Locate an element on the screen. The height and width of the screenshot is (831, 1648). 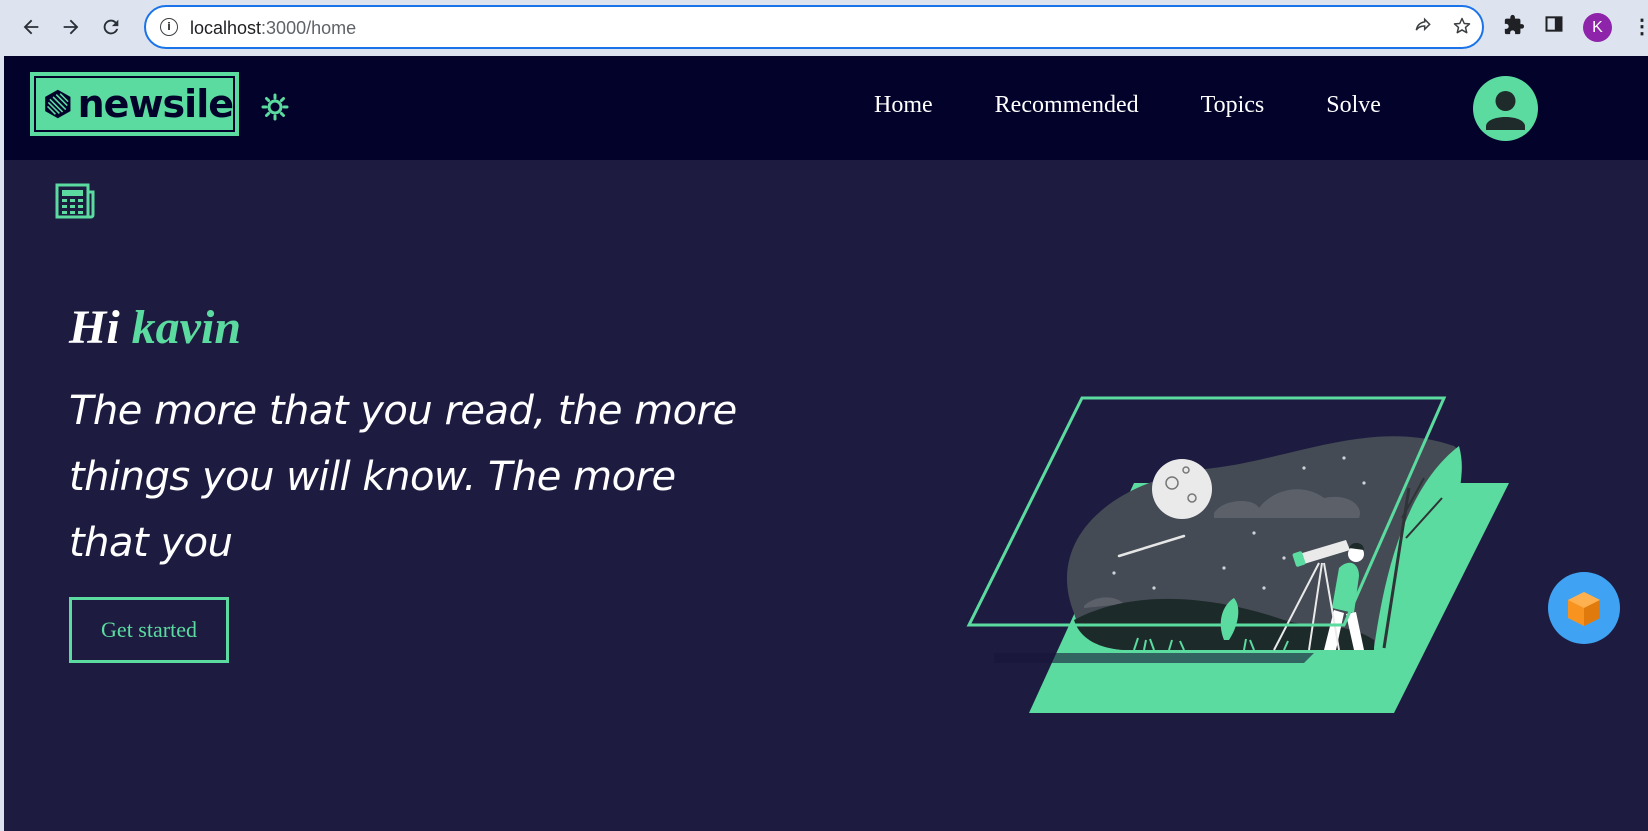
back-arrow-icon is located at coordinates (31, 27).